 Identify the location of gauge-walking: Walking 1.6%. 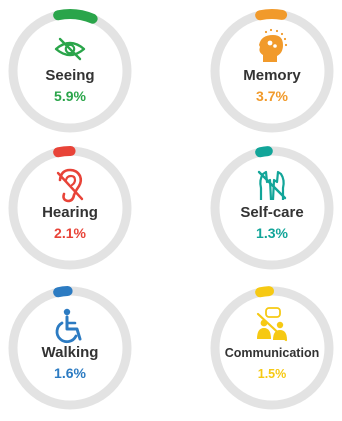
(70, 348).